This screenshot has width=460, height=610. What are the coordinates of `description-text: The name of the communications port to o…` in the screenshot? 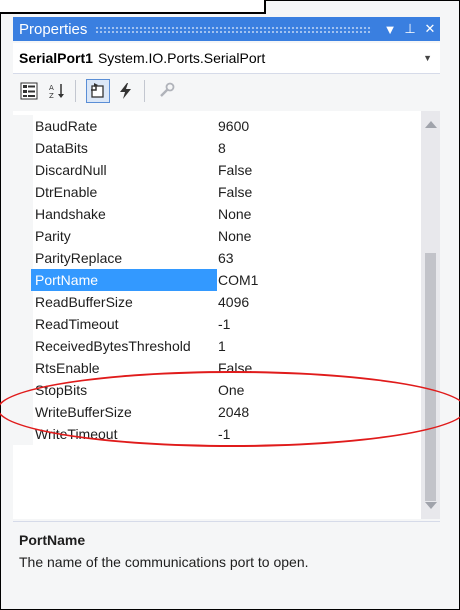 It's located at (164, 562).